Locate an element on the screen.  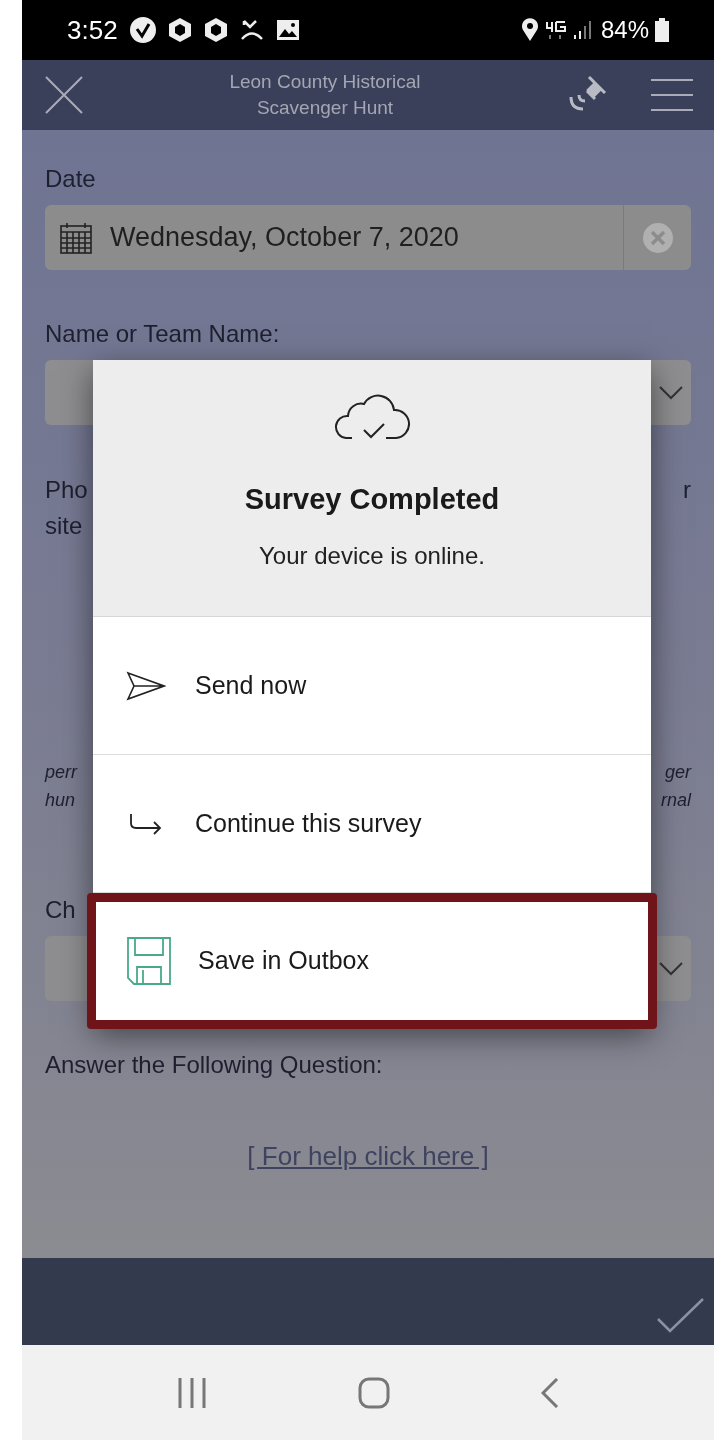
dialog-option: Continue this survey is located at coordinates (372, 824).